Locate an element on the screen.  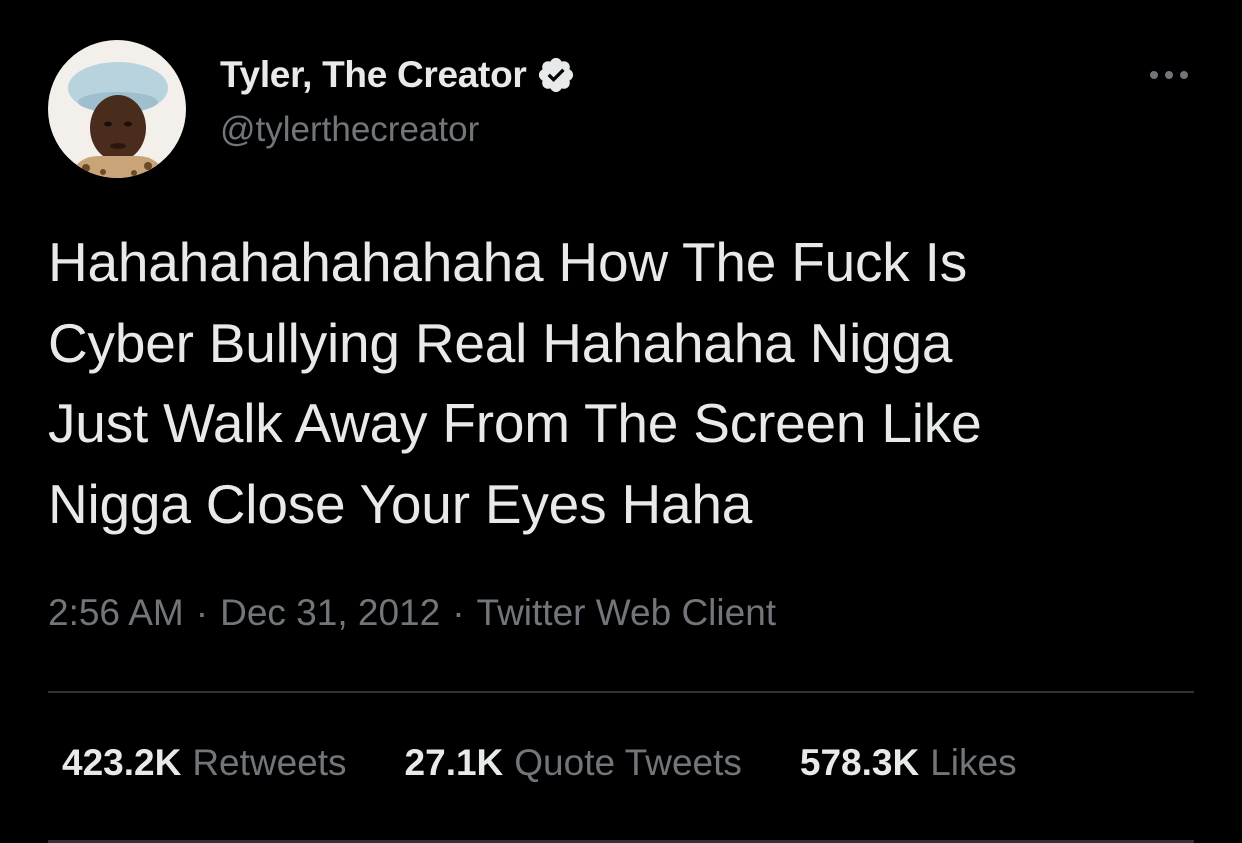
profile-photo is located at coordinates (117, 109).